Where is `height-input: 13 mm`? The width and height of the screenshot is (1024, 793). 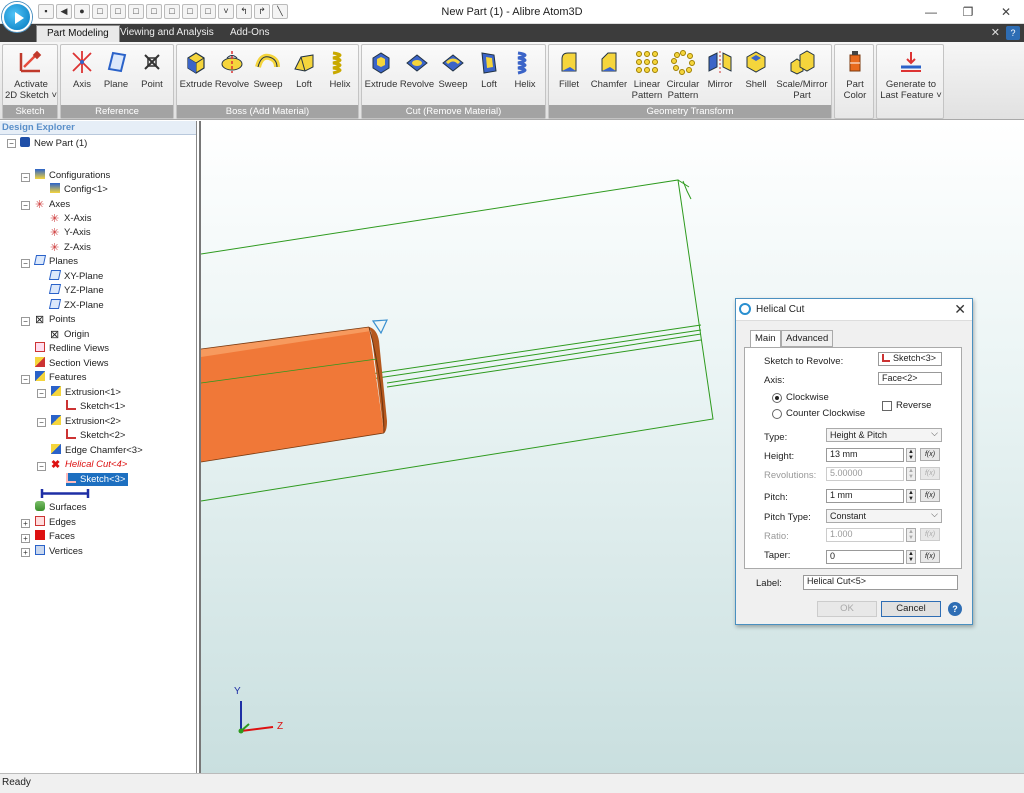
height-input: 13 mm is located at coordinates (865, 455).